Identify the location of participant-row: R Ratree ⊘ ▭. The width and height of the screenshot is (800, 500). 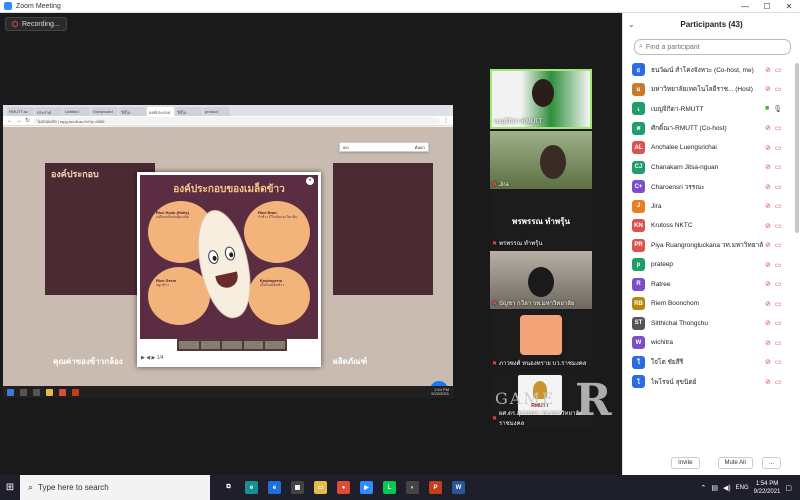
(709, 285).